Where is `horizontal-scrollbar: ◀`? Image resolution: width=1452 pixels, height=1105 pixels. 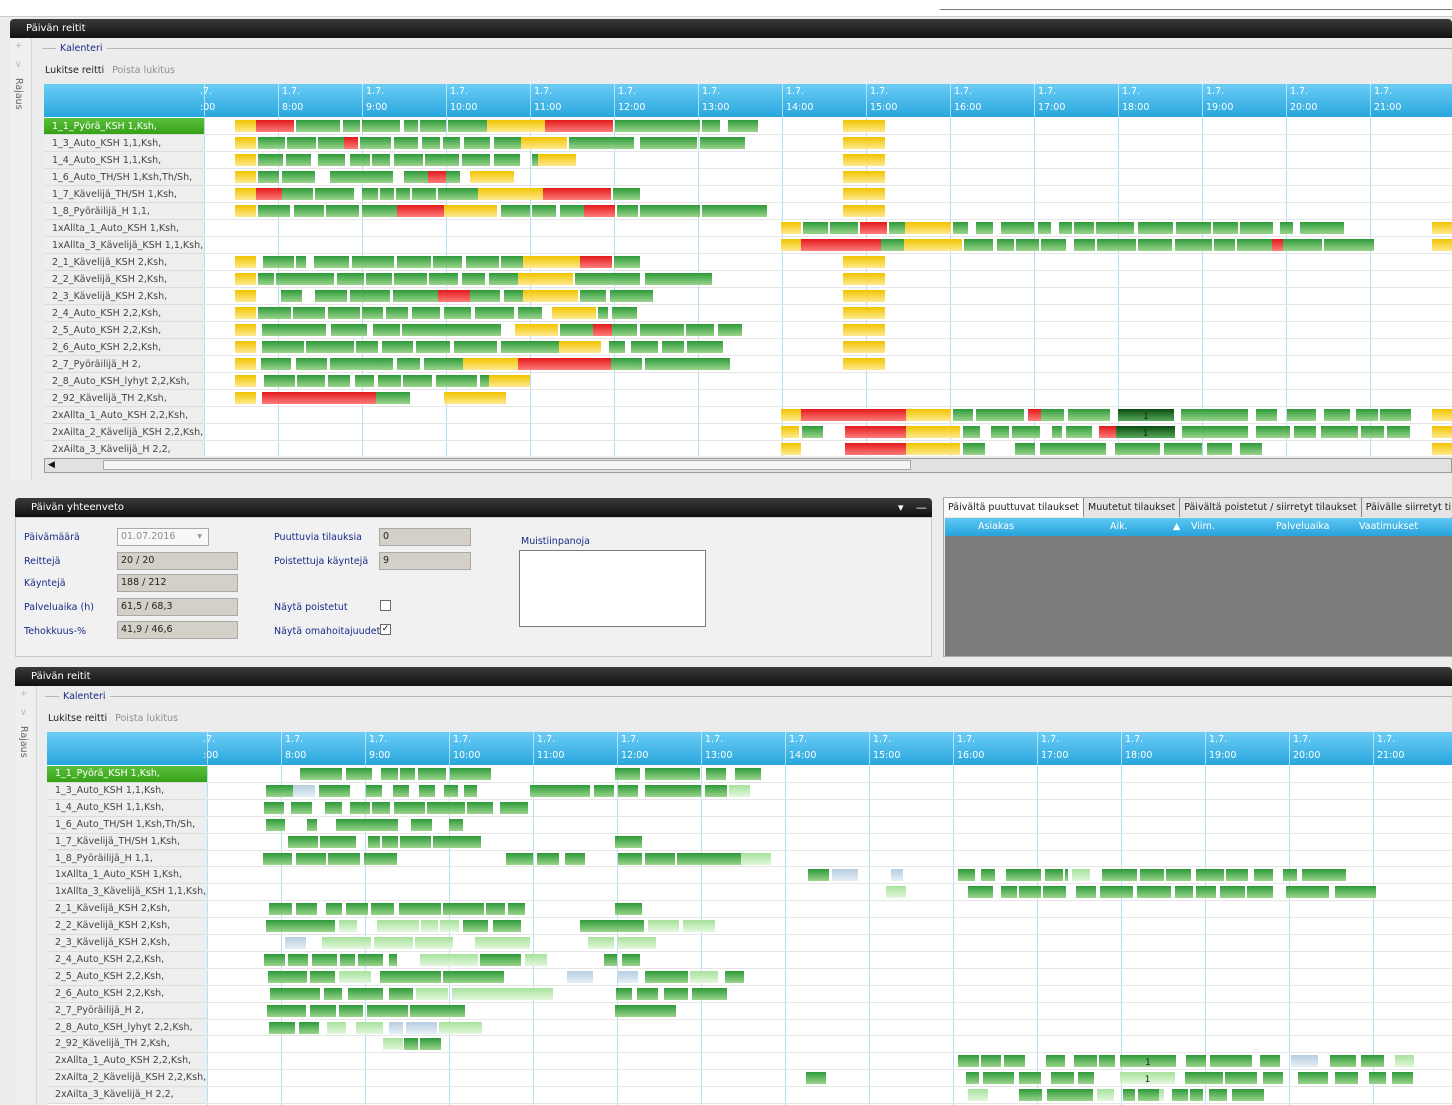
horizontal-scrollbar: ◀ is located at coordinates (748, 465).